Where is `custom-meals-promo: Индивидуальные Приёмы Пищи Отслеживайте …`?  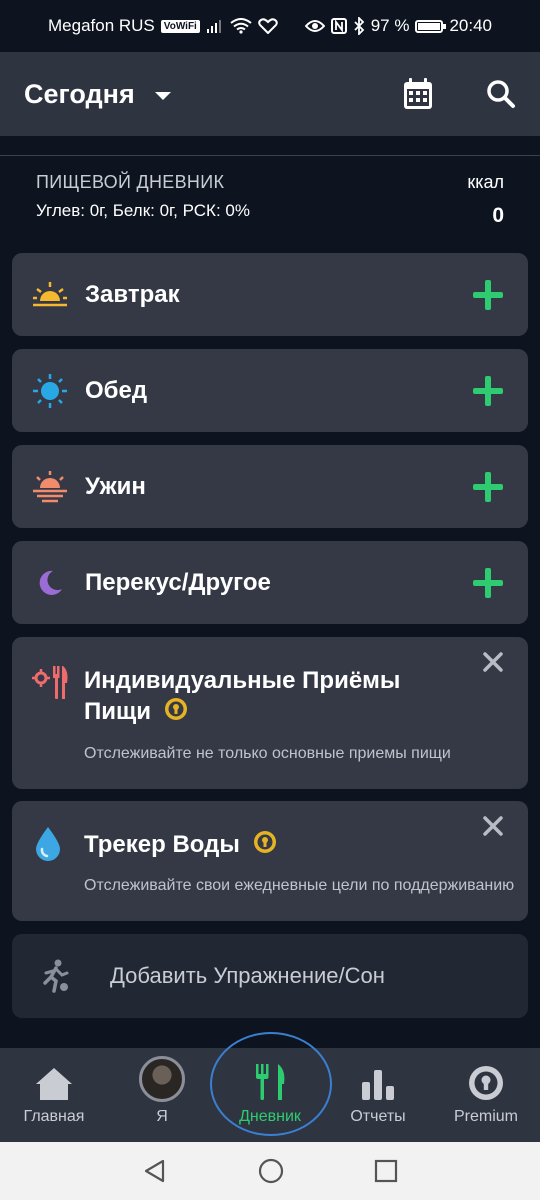
custom-meals-promo: Индивидуальные Приёмы Пищи Отслеживайте … is located at coordinates (270, 713).